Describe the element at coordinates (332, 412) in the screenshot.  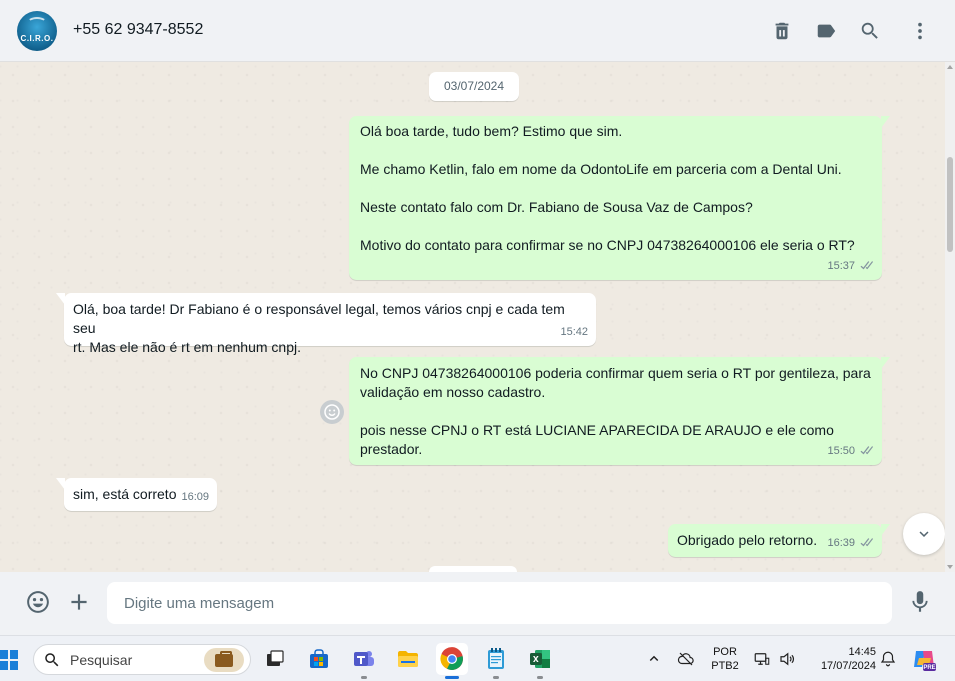
I see `reaction-emoji-button` at that location.